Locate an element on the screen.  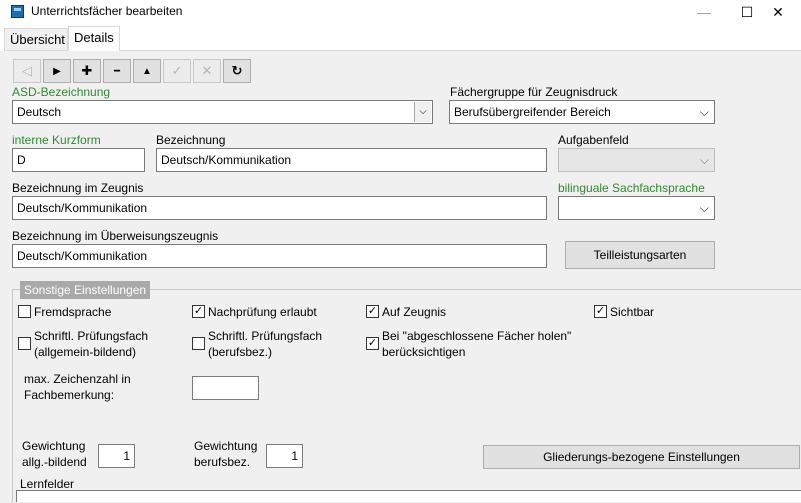
refresh-icon: ↻ is located at coordinates (237, 70).